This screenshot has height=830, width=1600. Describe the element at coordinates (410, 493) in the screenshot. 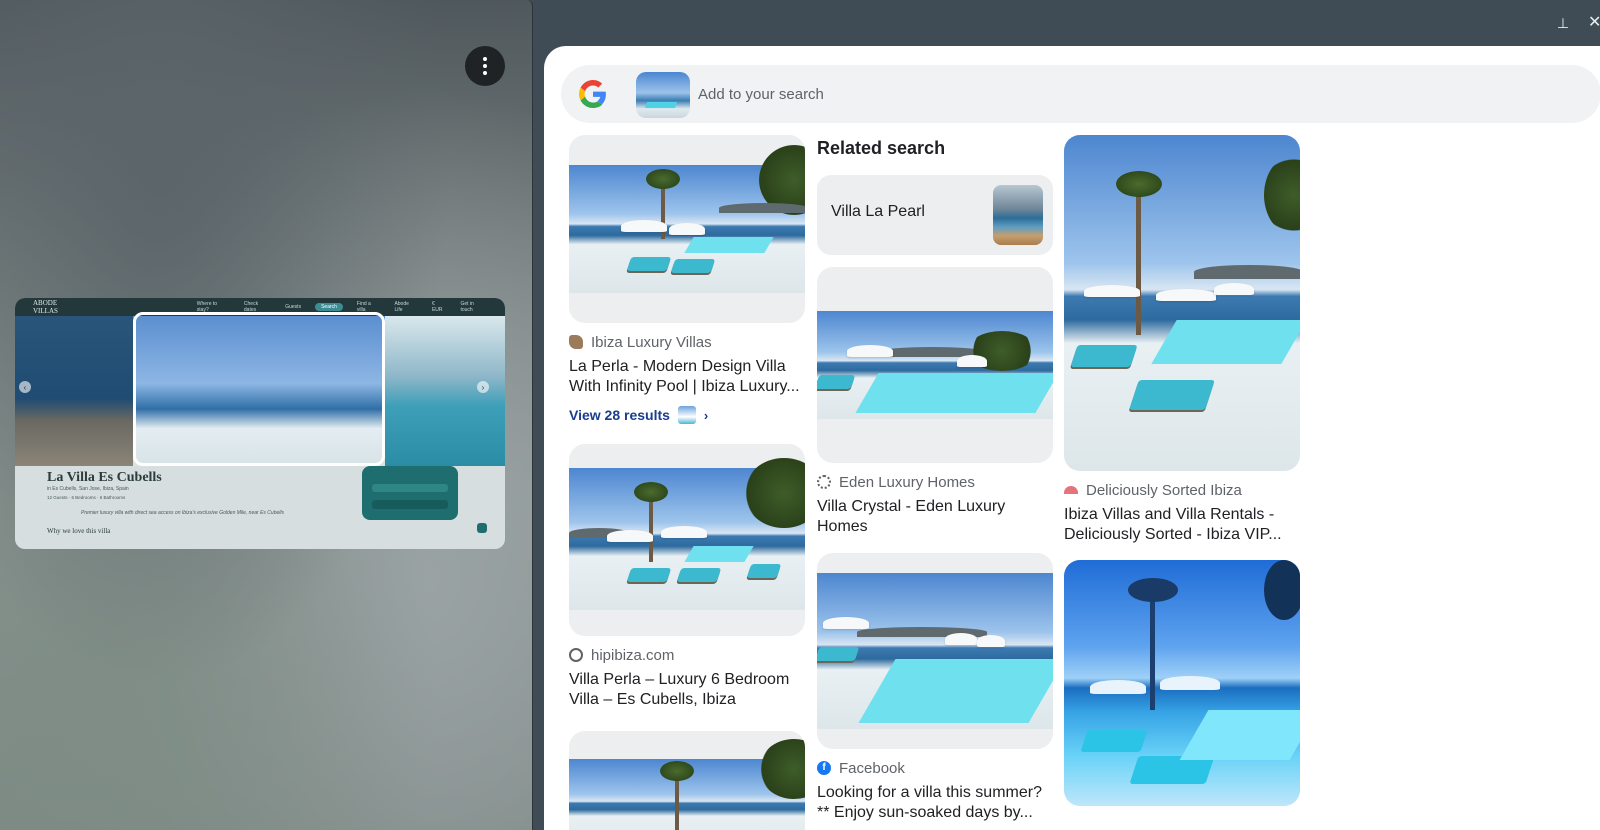

I see `captured-booking-box` at that location.